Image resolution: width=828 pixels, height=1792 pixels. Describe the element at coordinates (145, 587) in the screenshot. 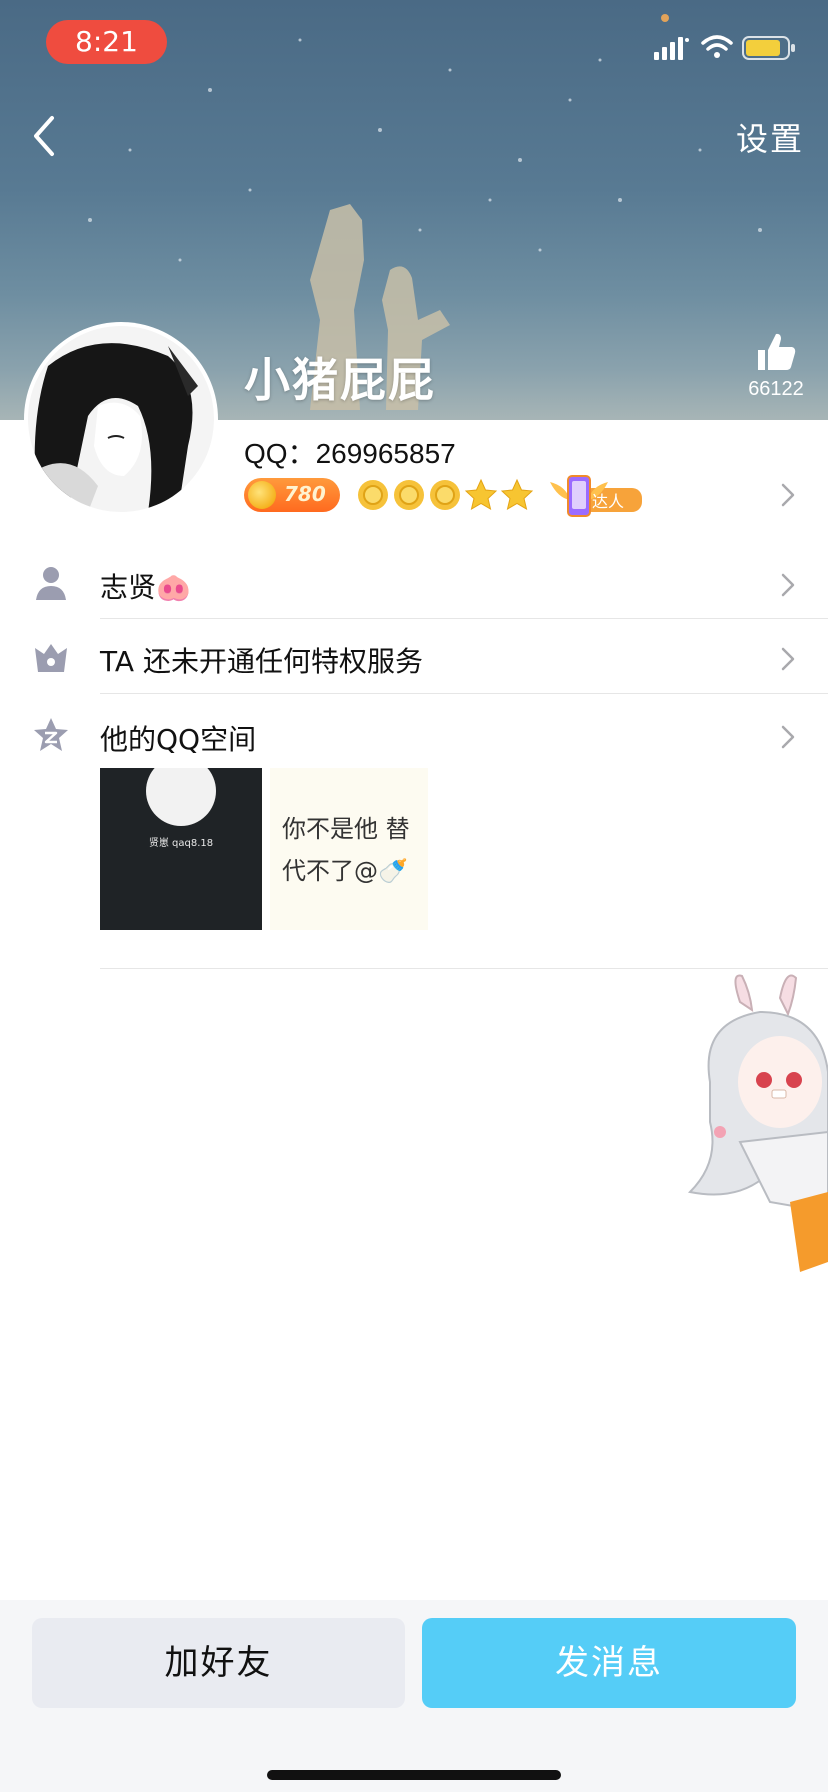

I see `remark-label: 志贤🐽` at that location.